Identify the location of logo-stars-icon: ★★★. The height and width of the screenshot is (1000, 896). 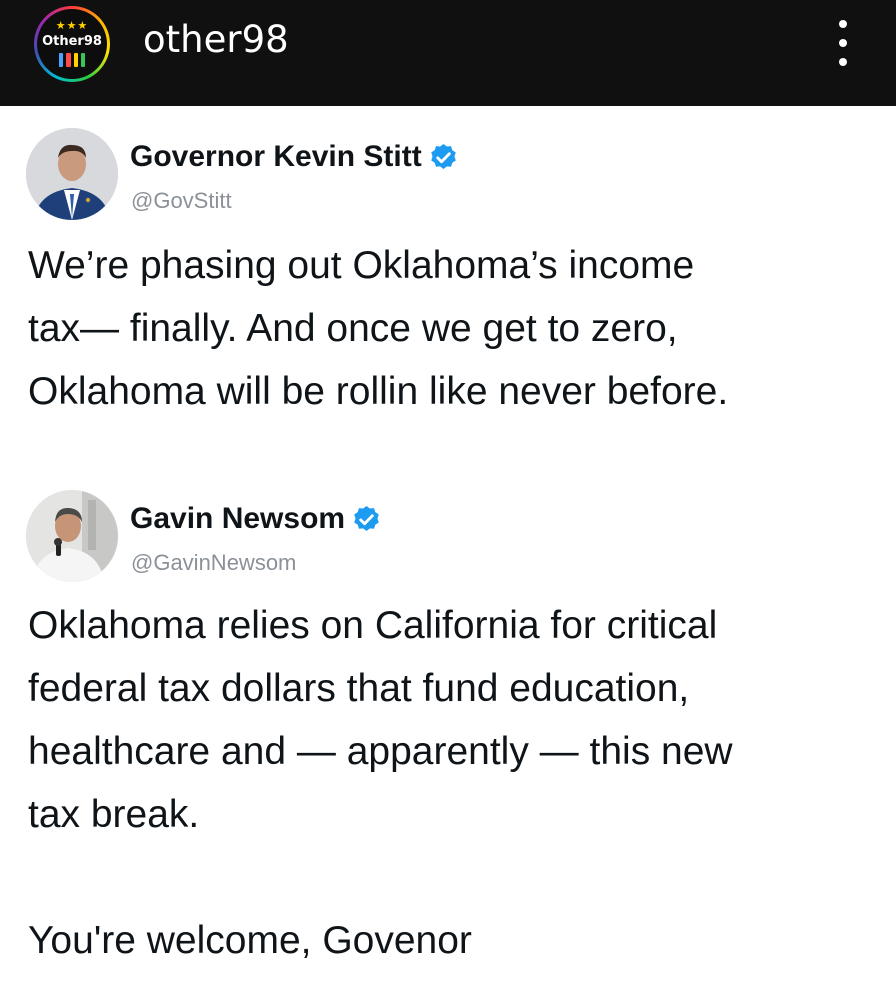
(72, 26).